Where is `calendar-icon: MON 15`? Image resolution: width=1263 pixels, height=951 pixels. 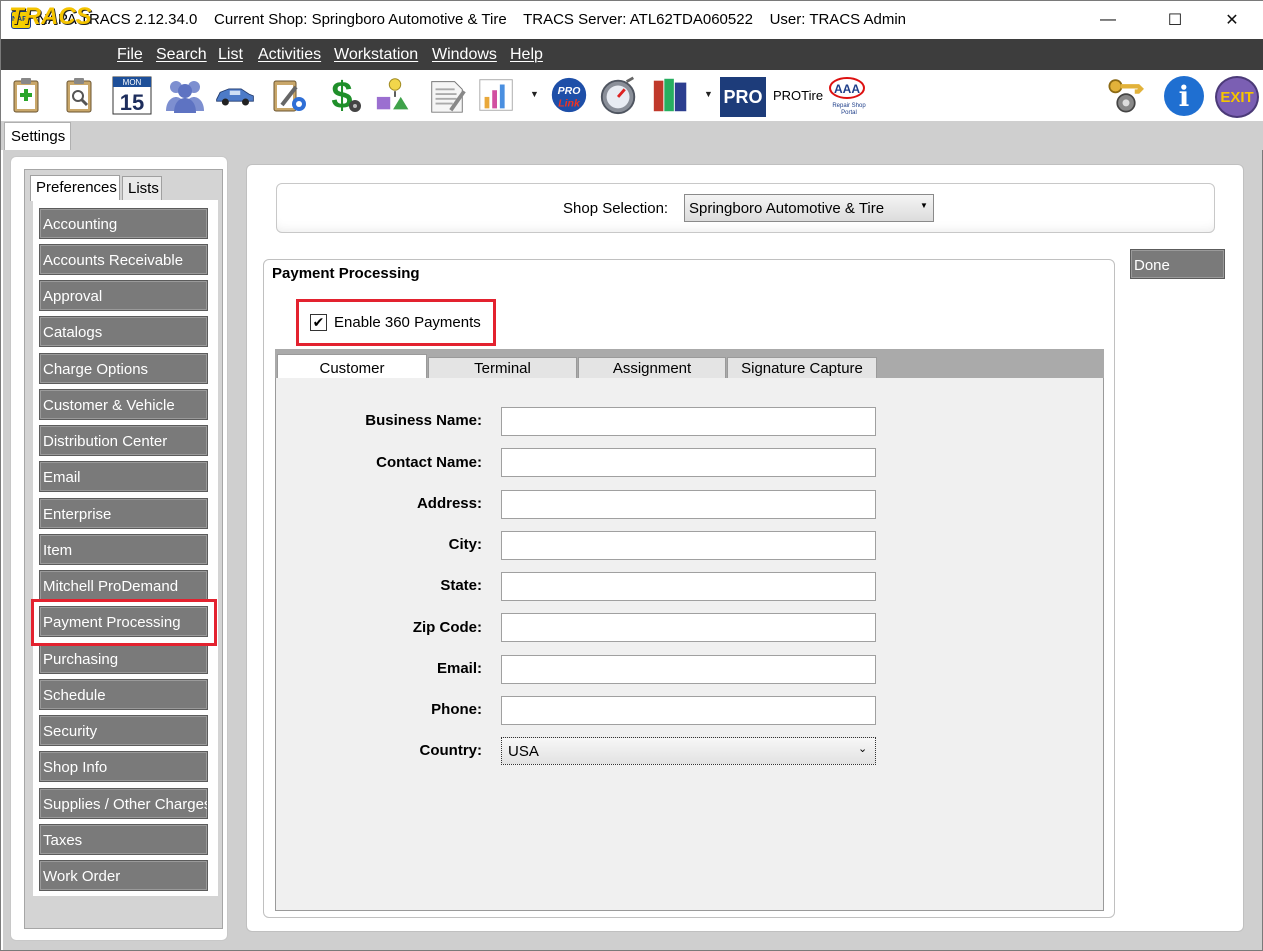 calendar-icon: MON 15 is located at coordinates (132, 95).